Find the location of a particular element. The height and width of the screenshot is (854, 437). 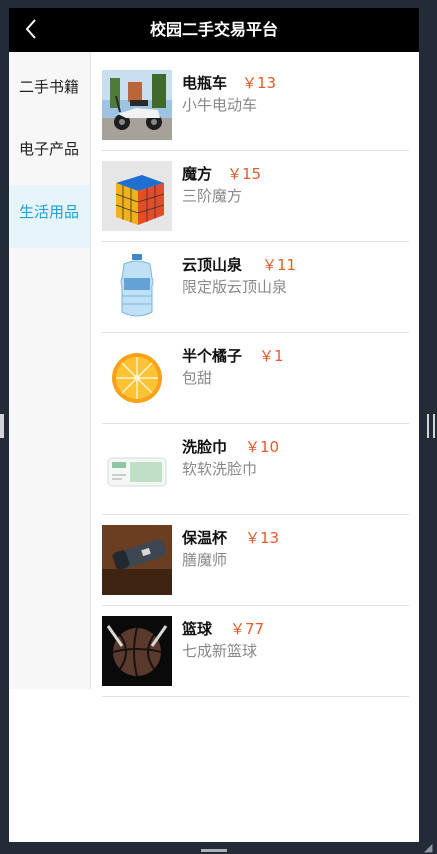

product-image-face-towel is located at coordinates (137, 469).